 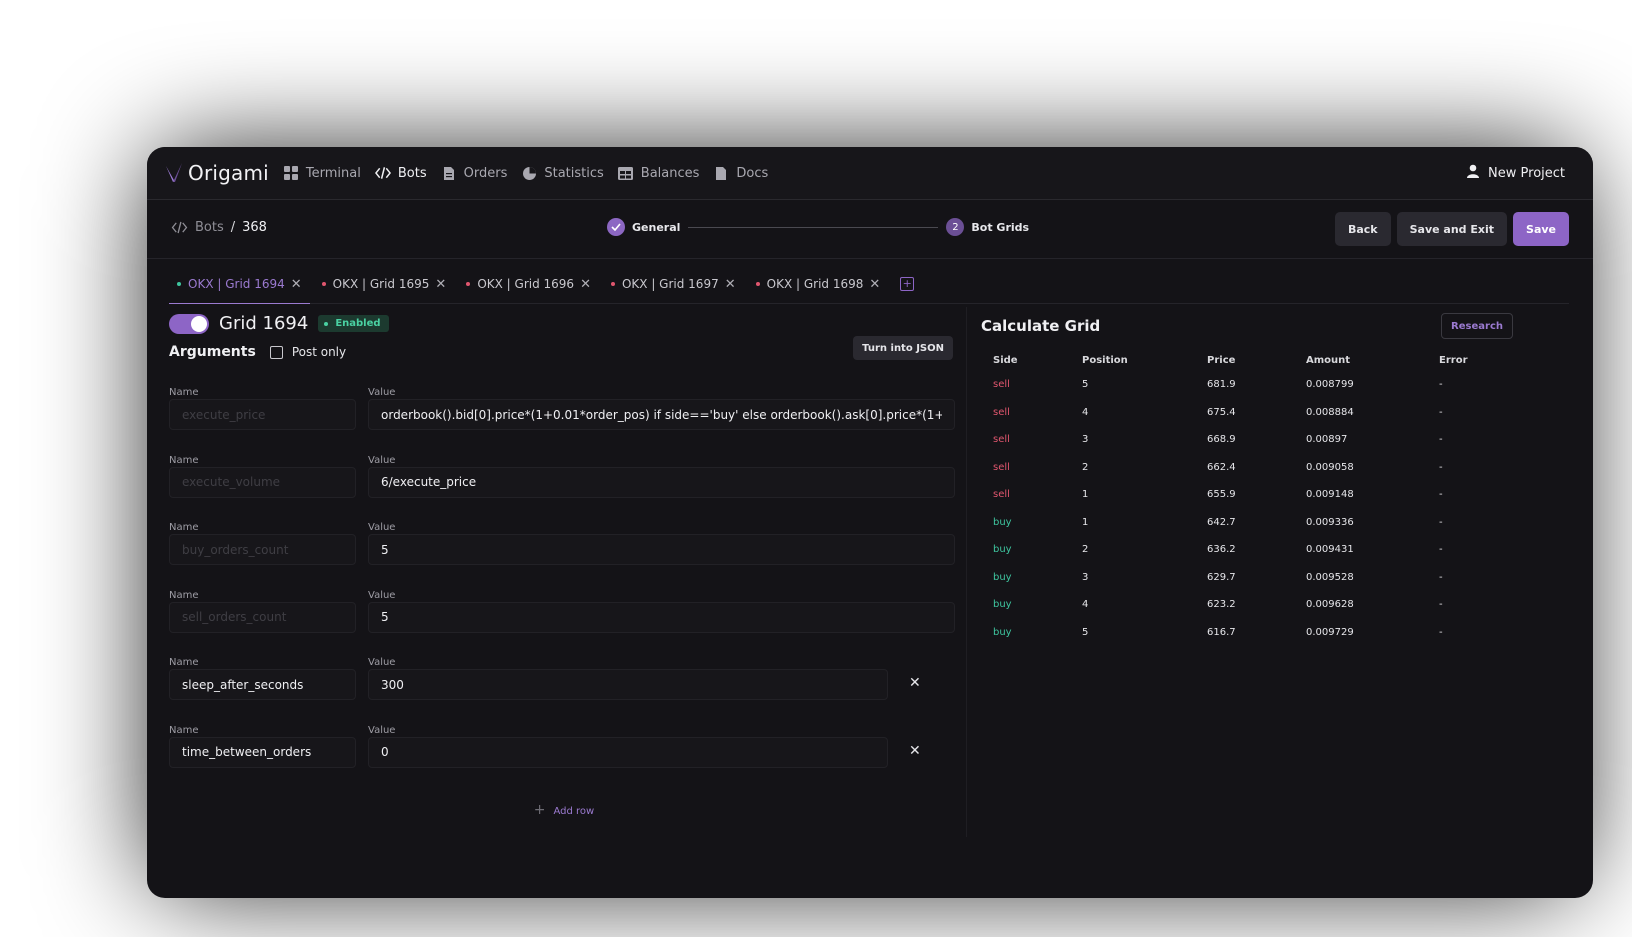 What do you see at coordinates (1041, 326) in the screenshot?
I see `calculate-grid-title: Calculate Grid` at bounding box center [1041, 326].